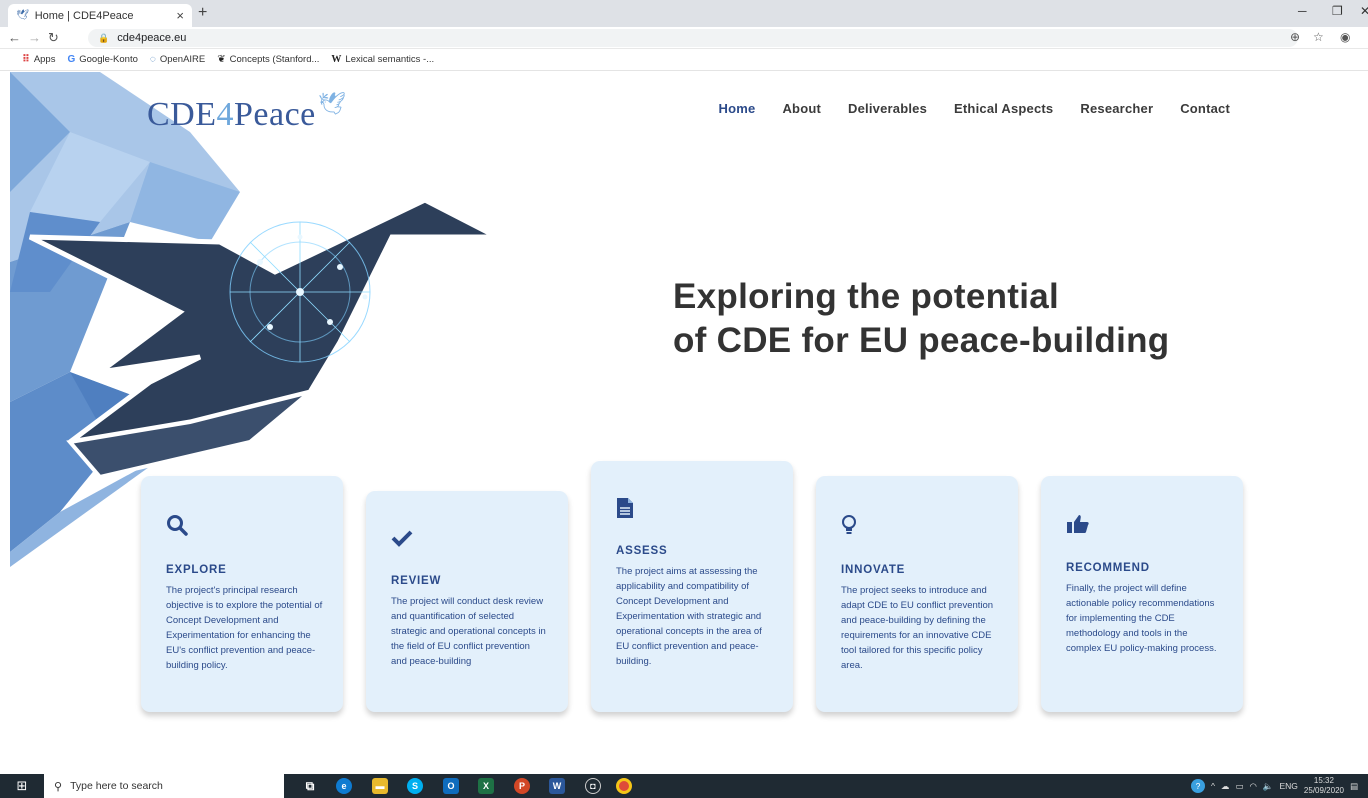  I want to click on wifi-icon: ◠, so click(1252, 786).